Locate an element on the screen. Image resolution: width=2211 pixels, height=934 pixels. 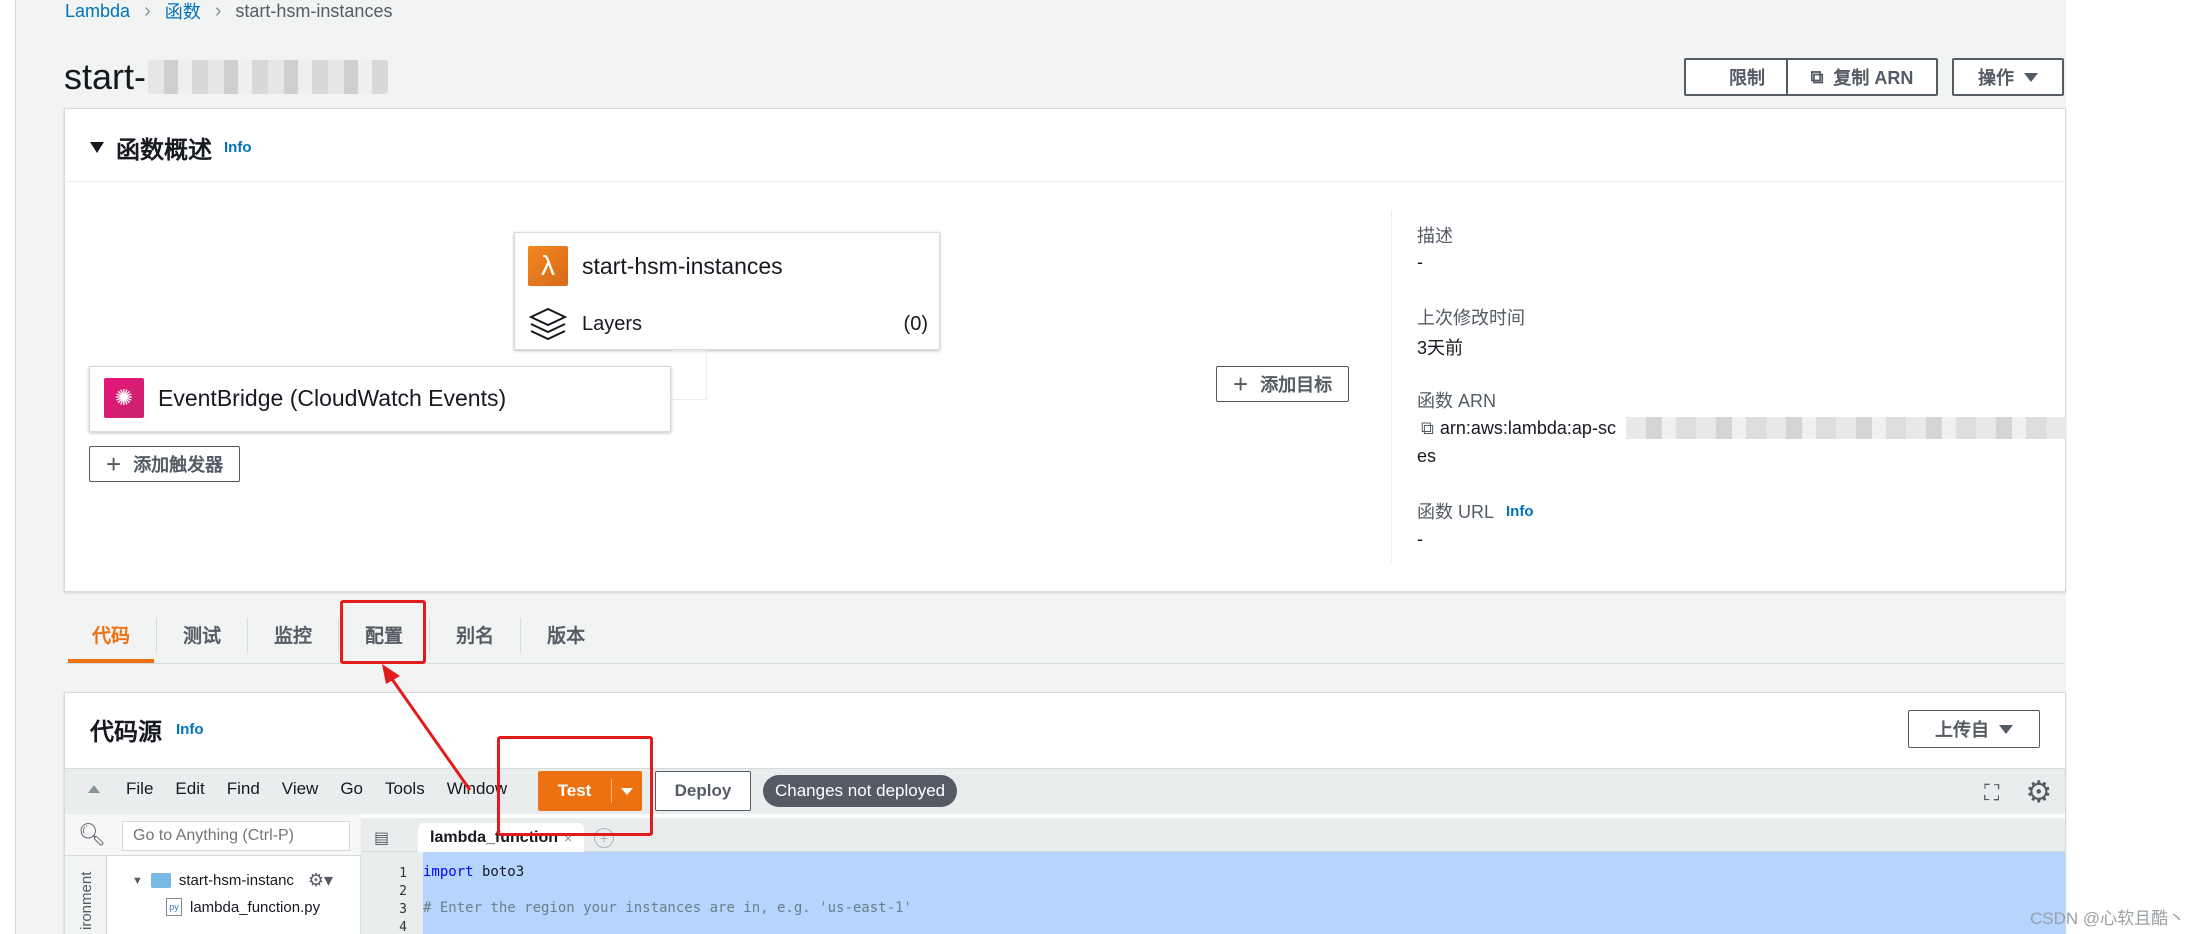
lambda-icon: λ is located at coordinates (548, 266).